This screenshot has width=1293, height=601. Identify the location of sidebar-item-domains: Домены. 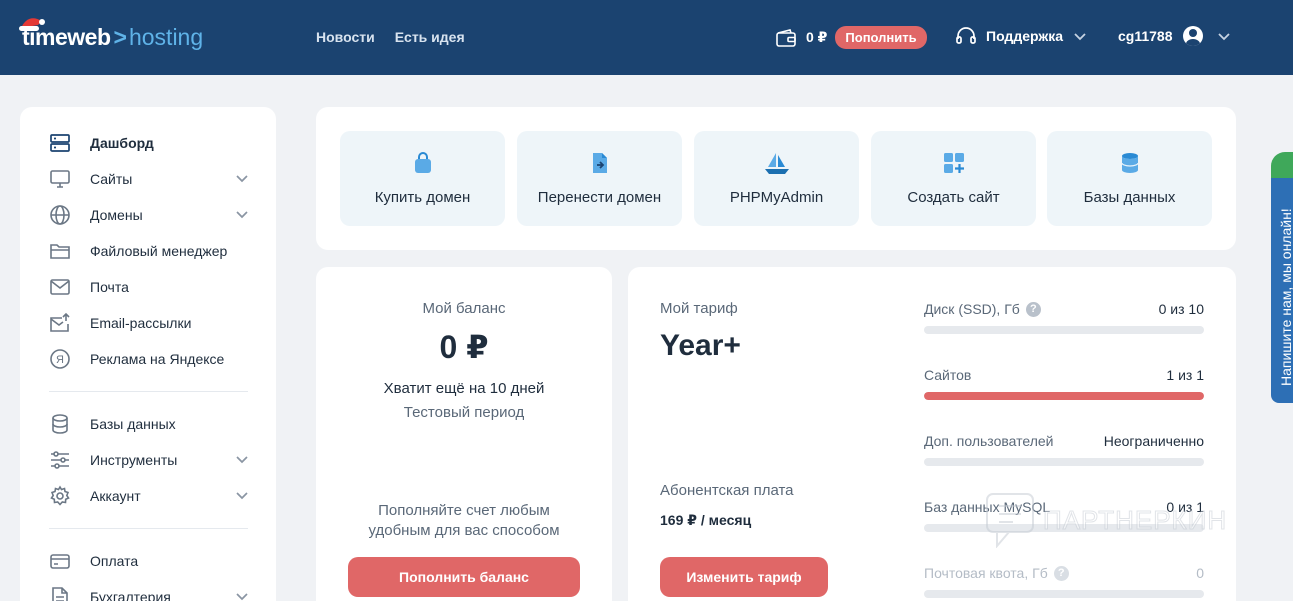
(149, 215).